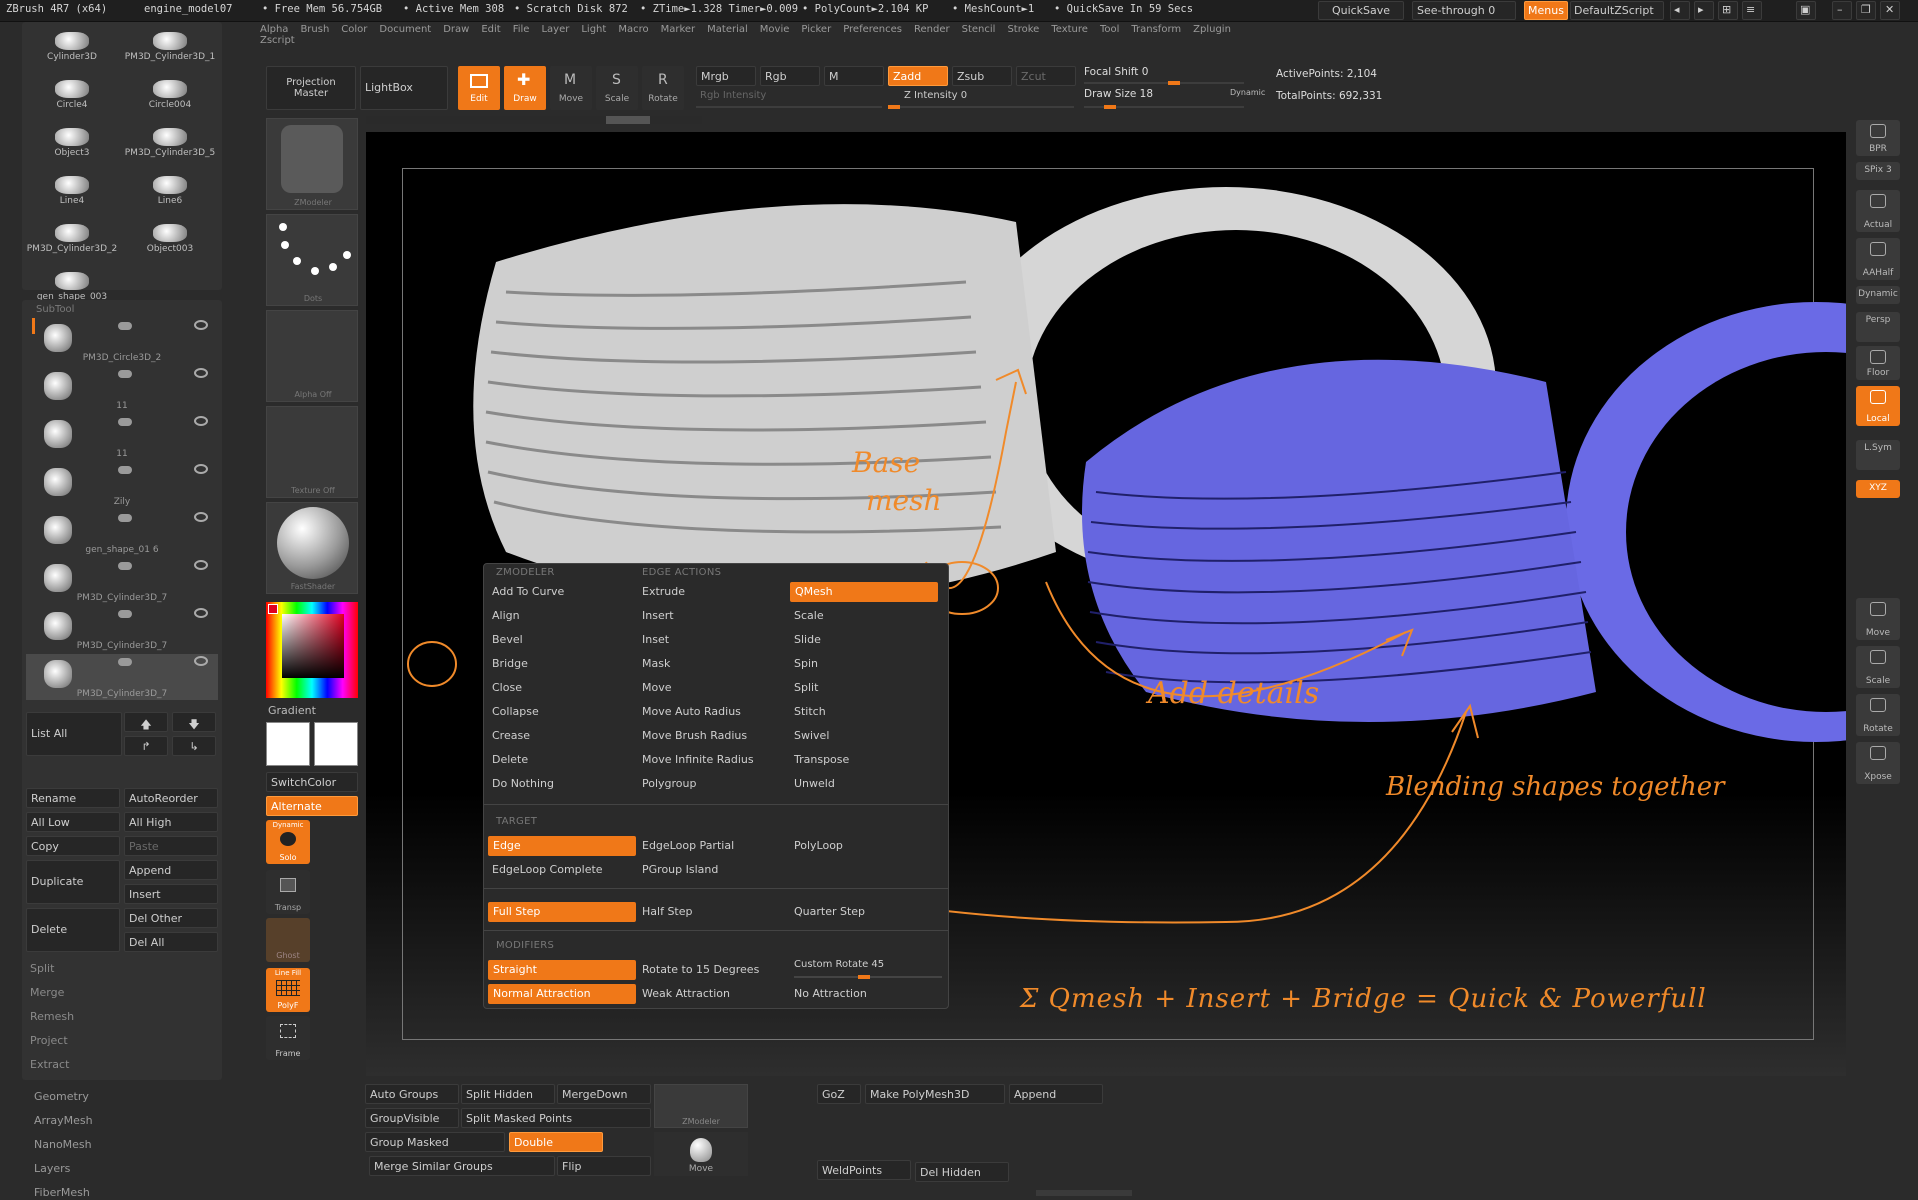  I want to click on modifier-straight: Straight, so click(562, 970).